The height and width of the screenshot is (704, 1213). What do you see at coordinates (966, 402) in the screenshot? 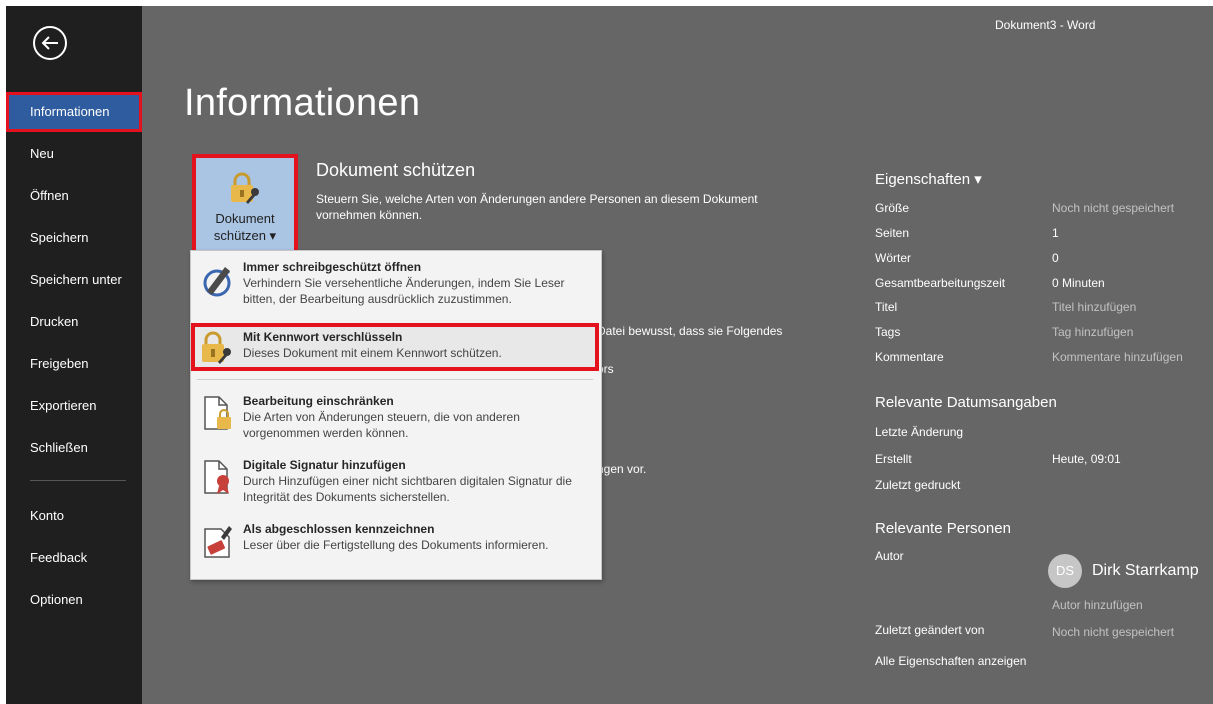
I see `dates-header: Relevante Datumsangaben` at bounding box center [966, 402].